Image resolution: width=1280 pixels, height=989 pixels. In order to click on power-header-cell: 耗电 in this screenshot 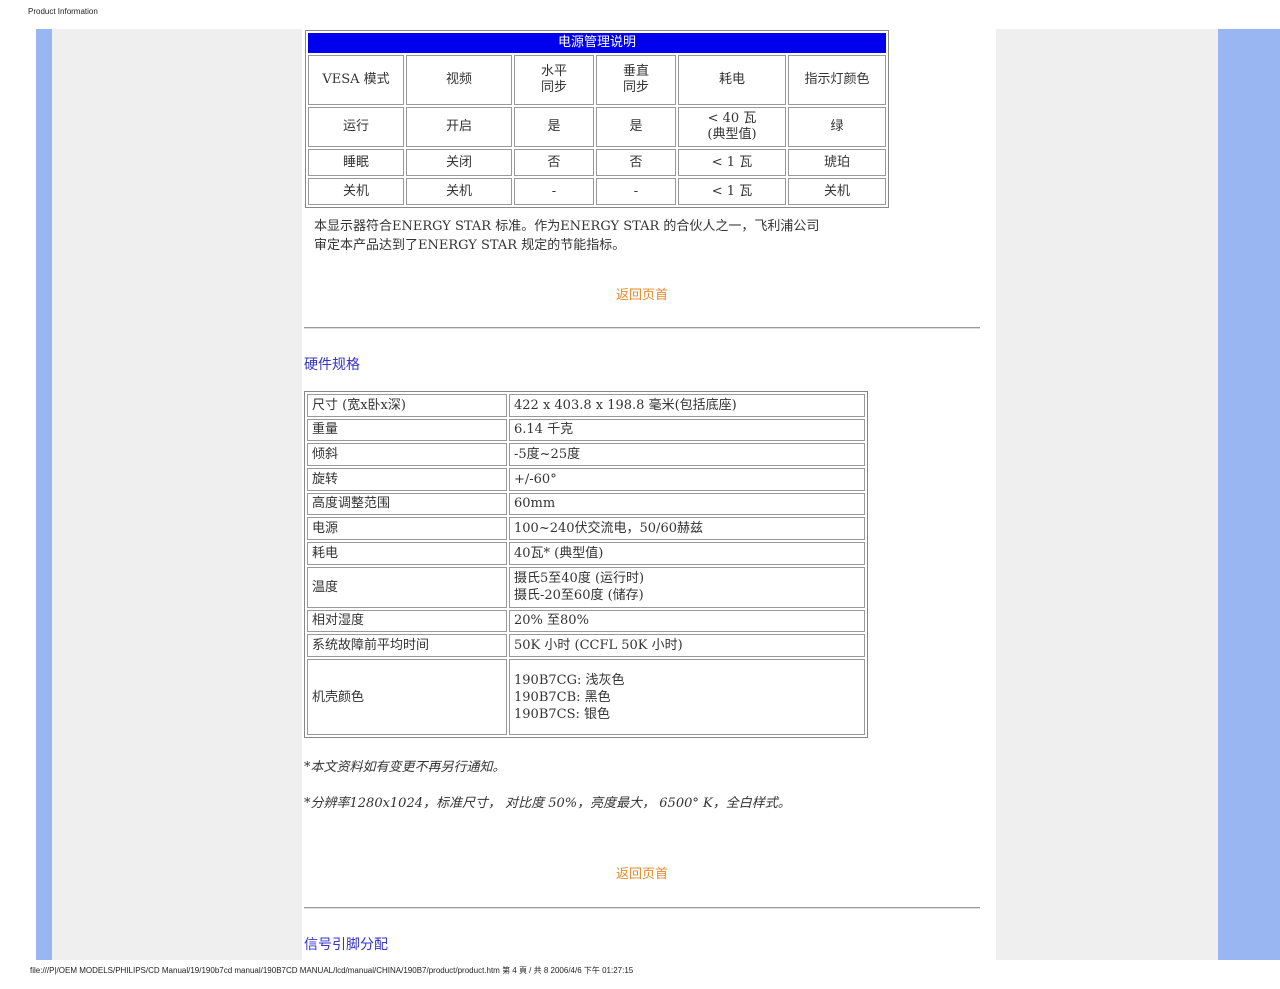, I will do `click(732, 80)`.